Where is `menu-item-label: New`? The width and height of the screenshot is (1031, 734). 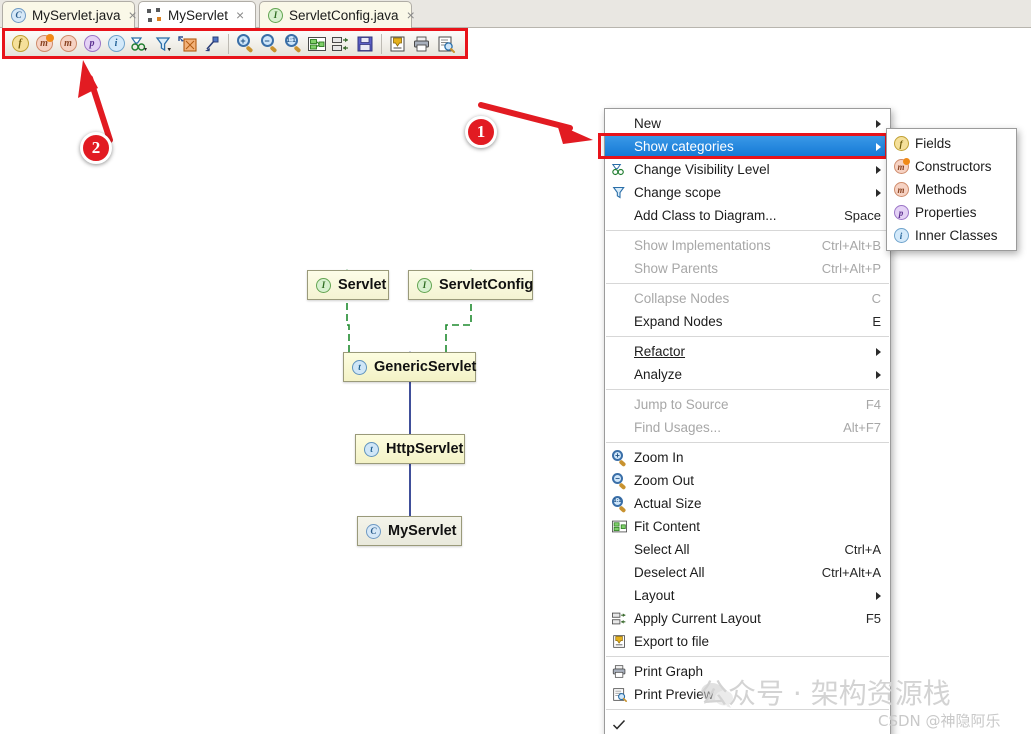 menu-item-label: New is located at coordinates (648, 123).